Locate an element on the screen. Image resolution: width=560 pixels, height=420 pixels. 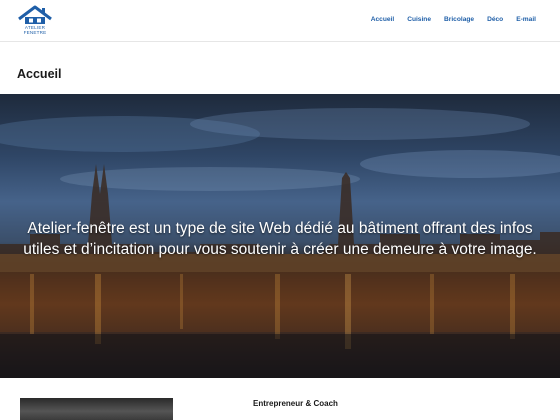
site-logo: ATELIER FENETRE is located at coordinates (35, 21).